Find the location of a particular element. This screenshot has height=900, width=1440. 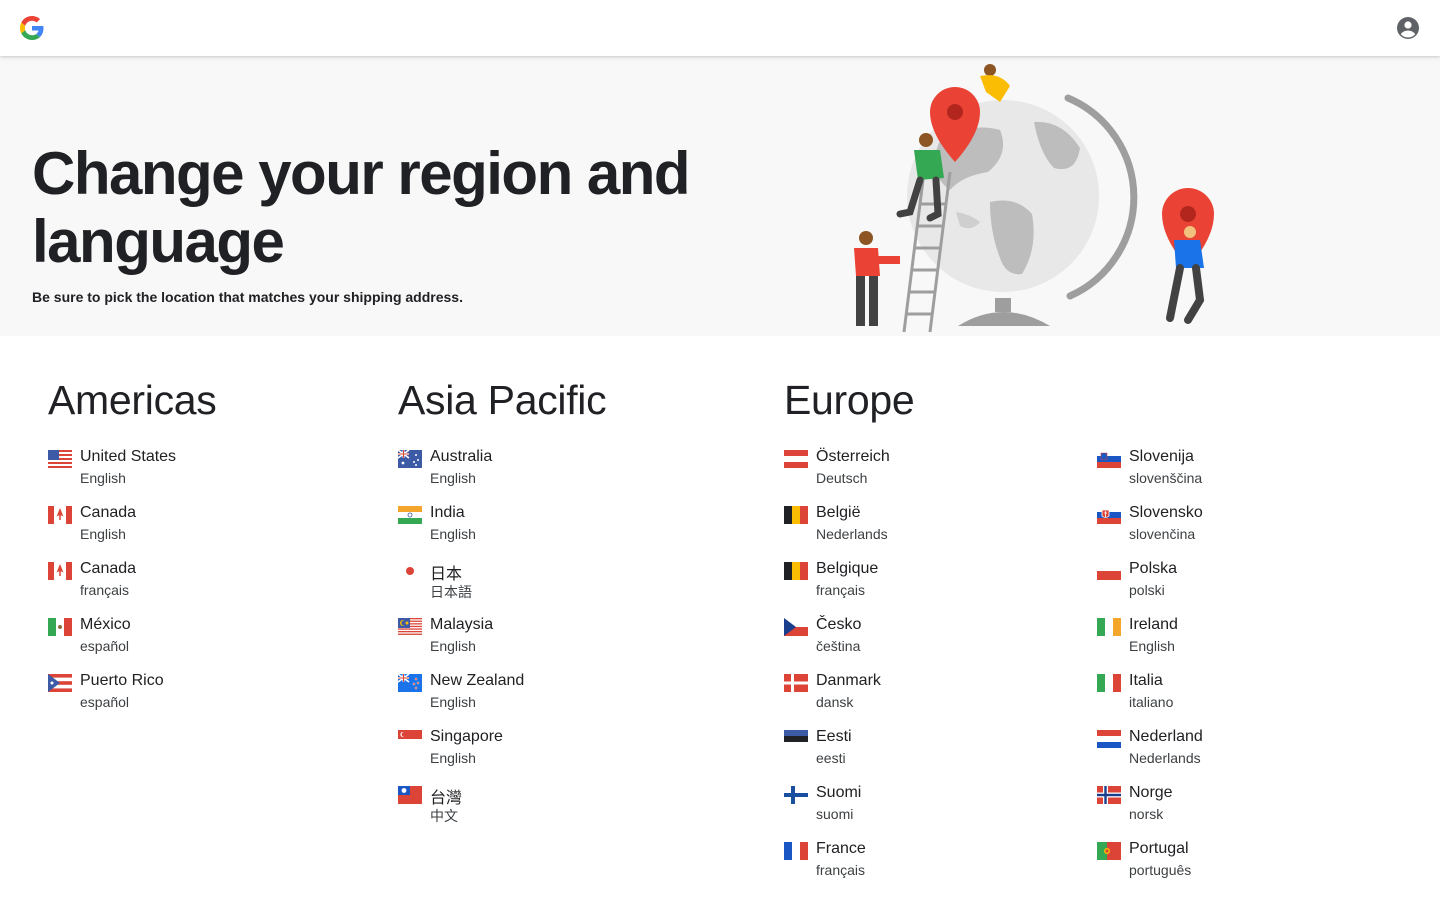

country-link-india: India English is located at coordinates (568, 530).